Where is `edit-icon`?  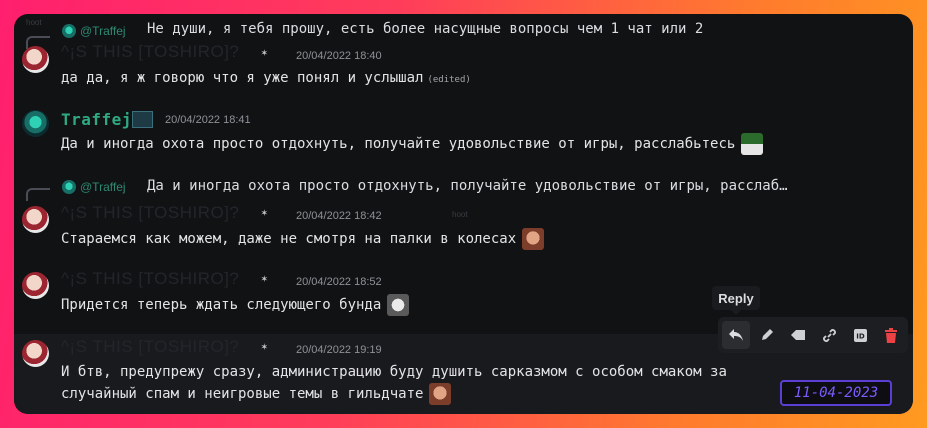 edit-icon is located at coordinates (767, 335).